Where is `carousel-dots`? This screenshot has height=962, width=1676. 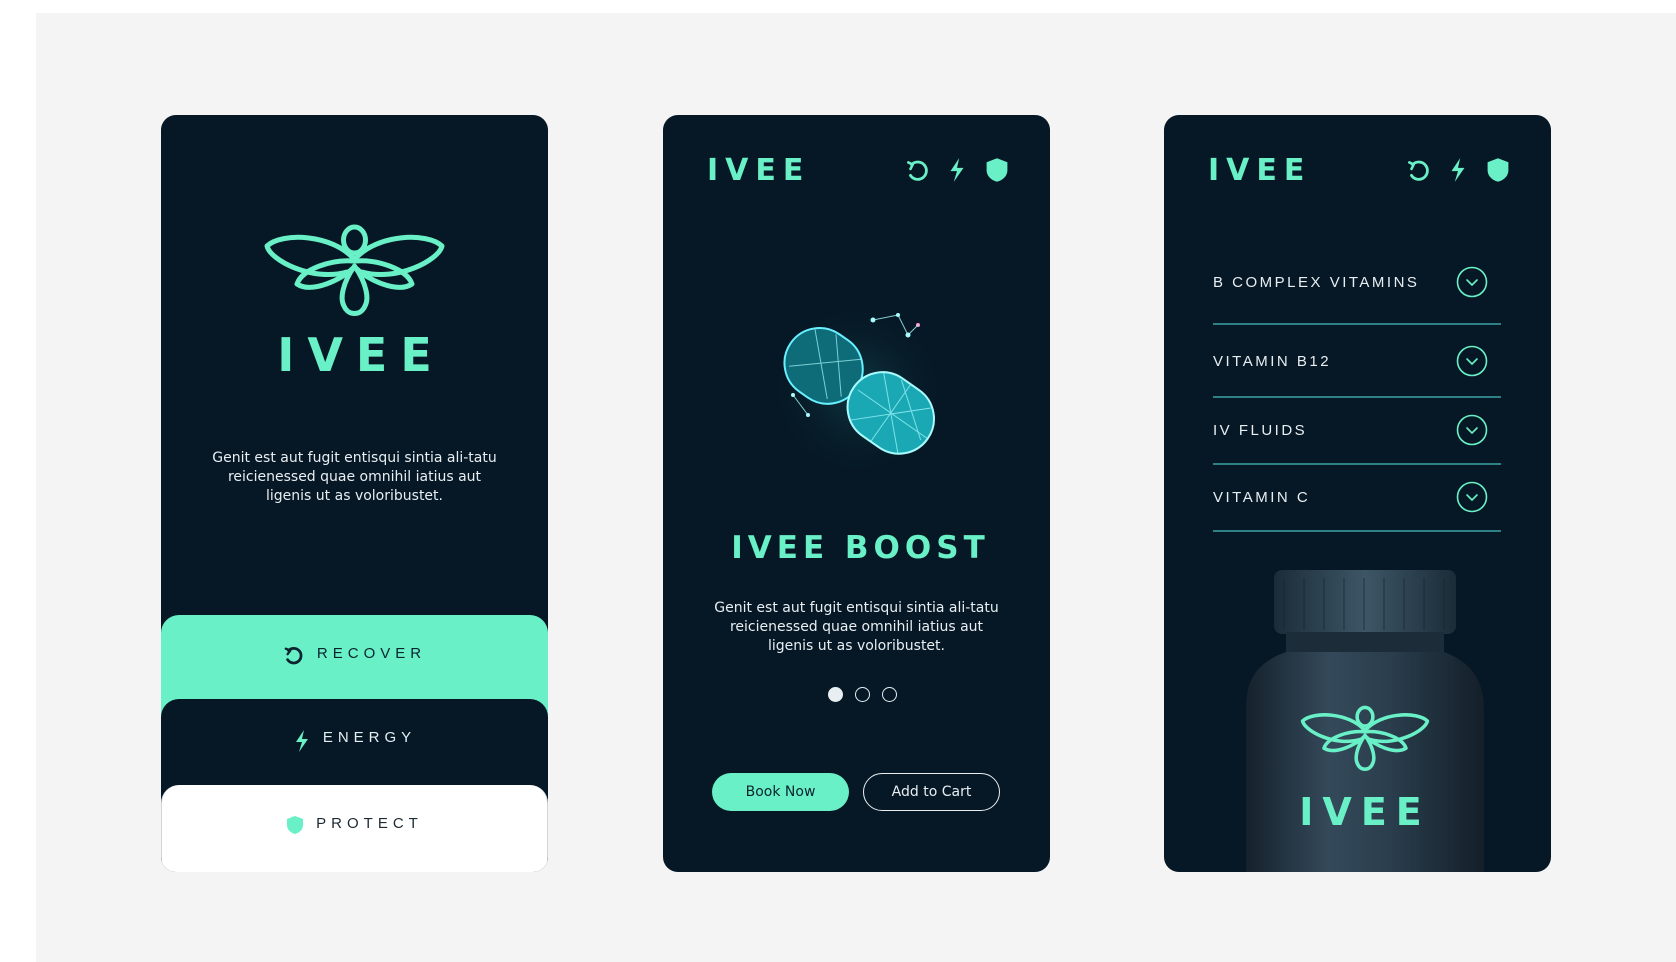
carousel-dots is located at coordinates (856, 694).